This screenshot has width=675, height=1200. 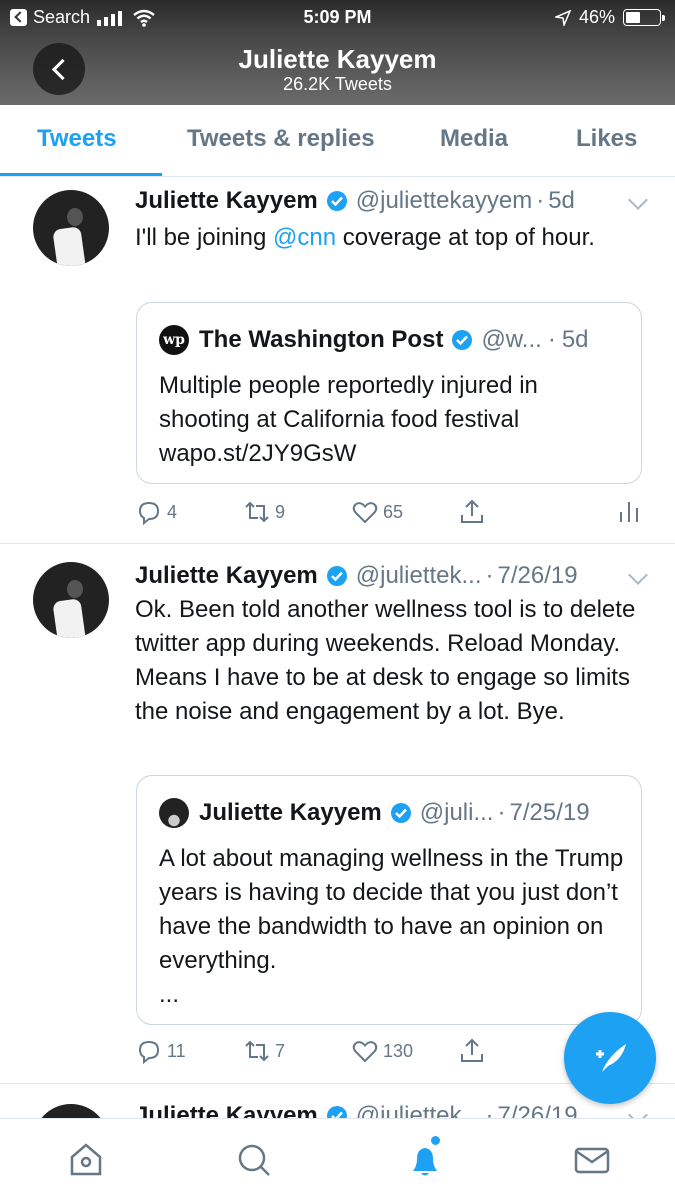 I want to click on like-count: 65, so click(x=393, y=511).